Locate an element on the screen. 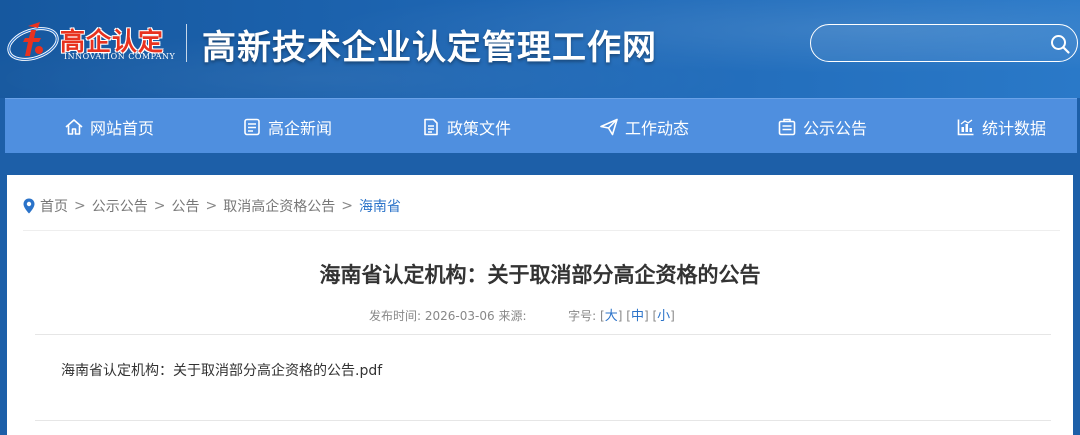 The height and width of the screenshot is (435, 1080). logo-english-text: INNOVATION COMPANY is located at coordinates (120, 56).